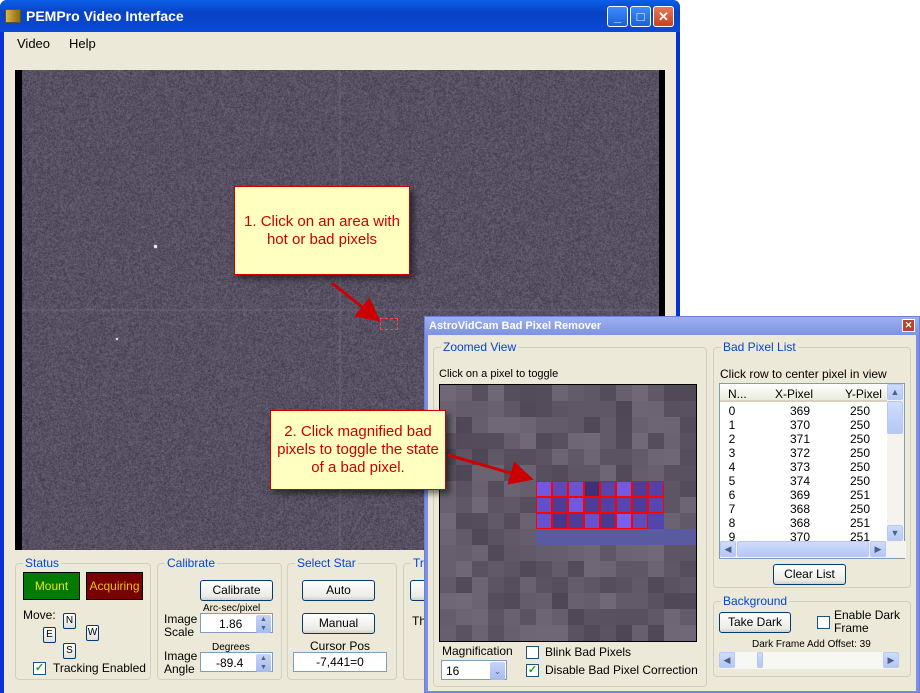  What do you see at coordinates (794, 394) in the screenshot?
I see `col-x-pixel: X-Pixel` at bounding box center [794, 394].